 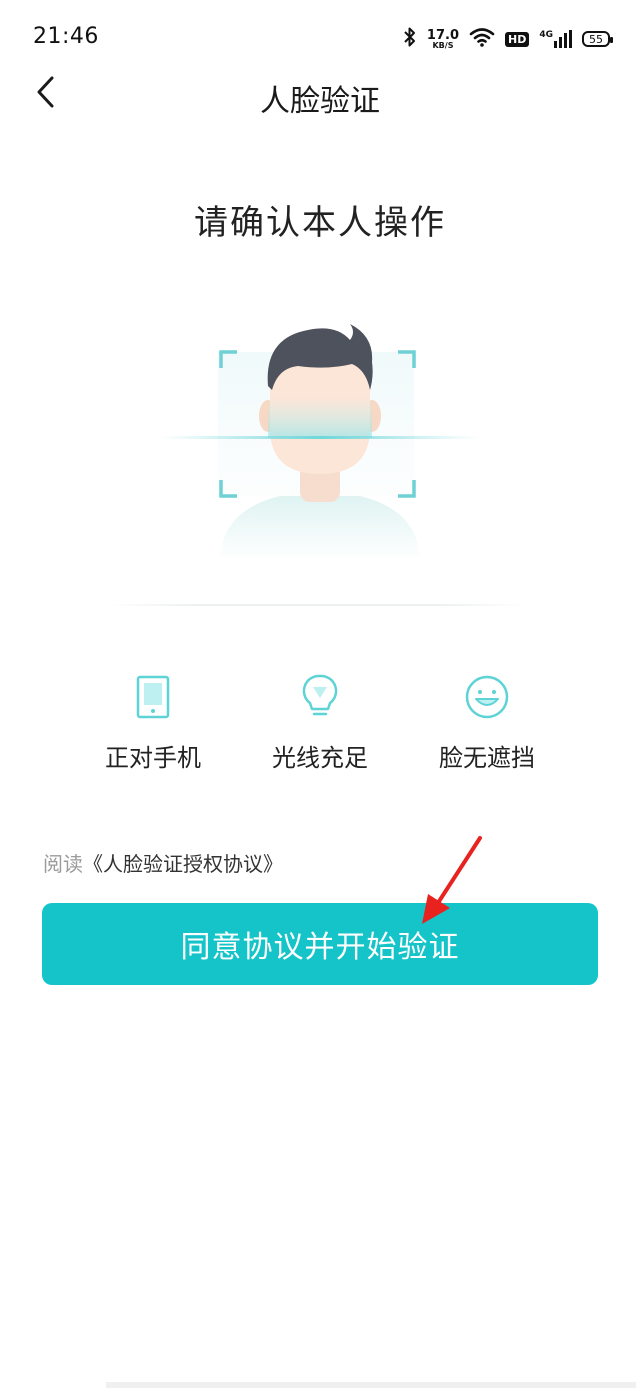 I want to click on net-speed-unit: KB/S, so click(x=443, y=45).